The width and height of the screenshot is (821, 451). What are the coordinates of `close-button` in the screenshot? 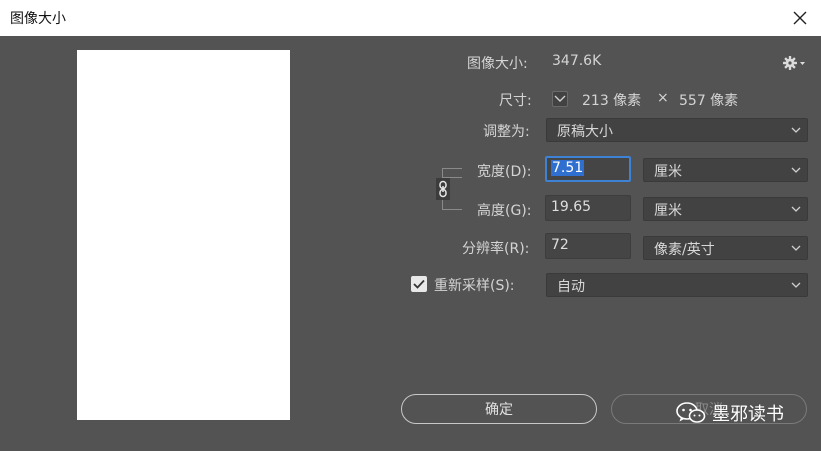 It's located at (800, 18).